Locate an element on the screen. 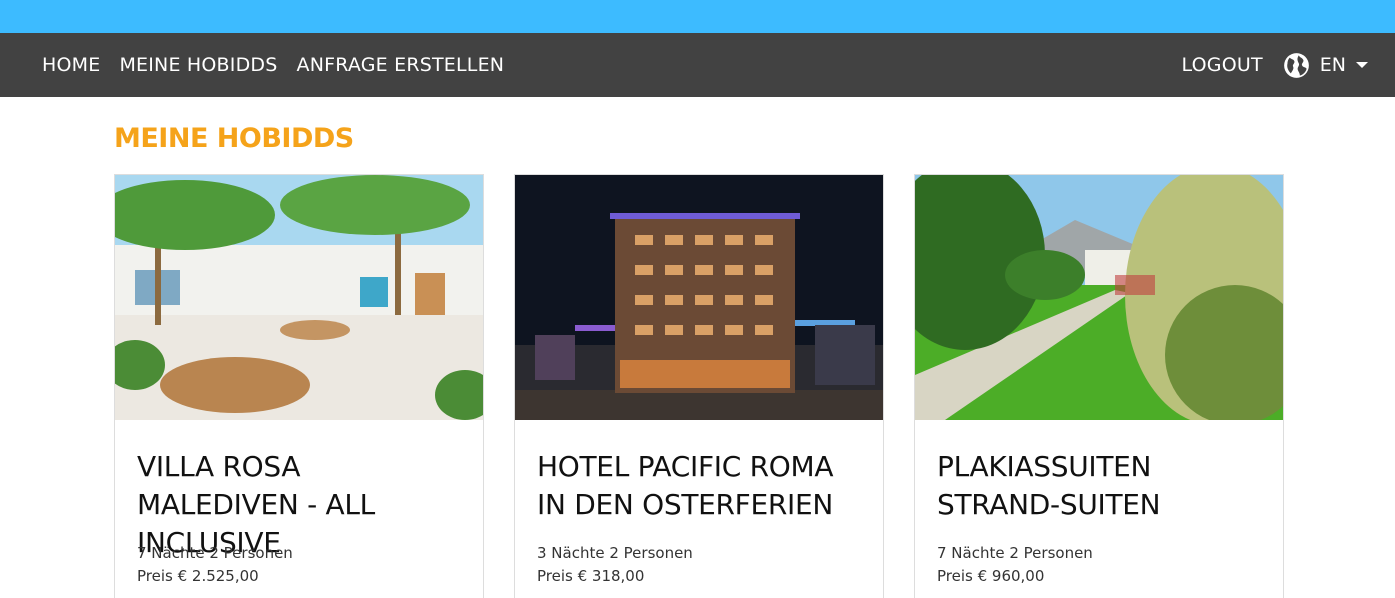 This screenshot has width=1395, height=598. card-price: Preis € 318,00 is located at coordinates (591, 576).